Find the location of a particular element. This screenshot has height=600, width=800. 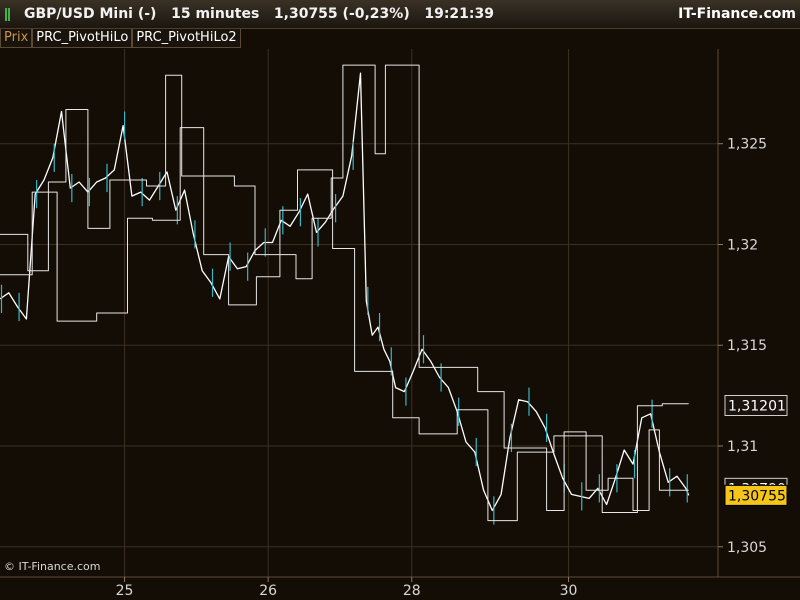

copyright-text: © IT-Finance.com is located at coordinates (52, 566).